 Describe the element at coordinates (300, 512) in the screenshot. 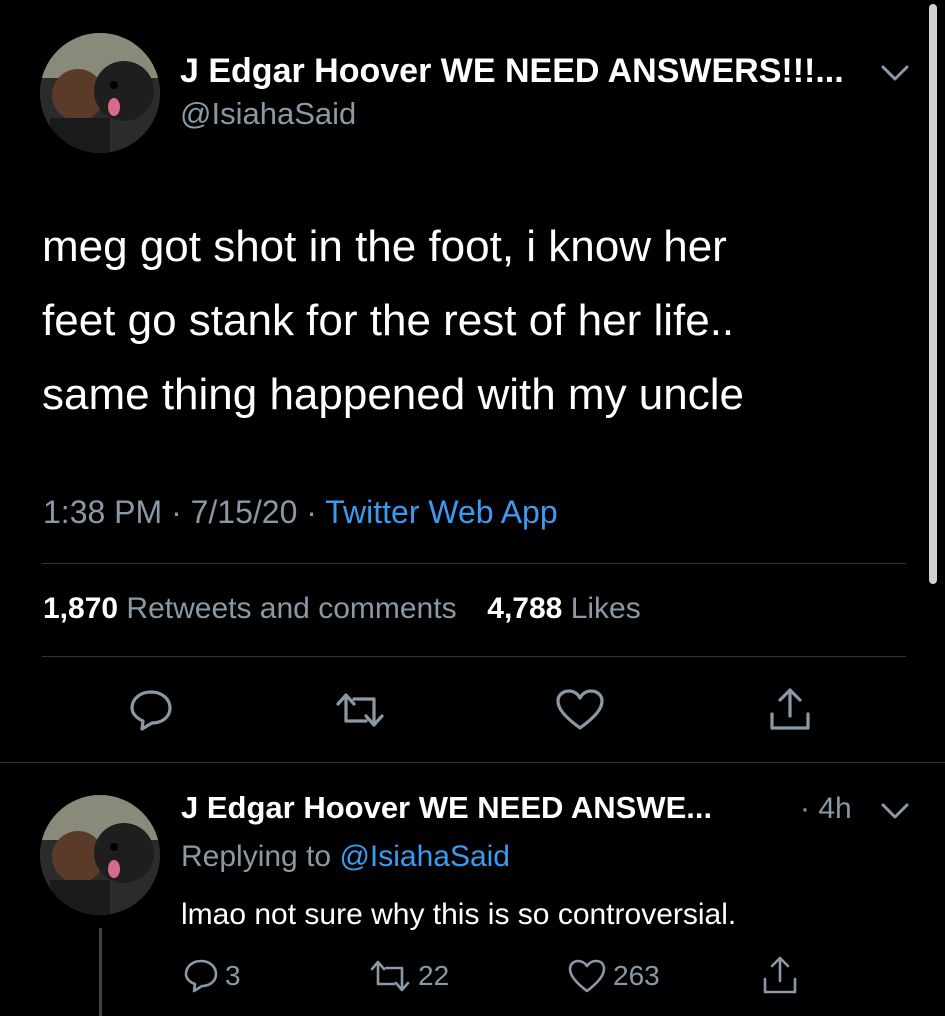

I see `tweet-meta: 1:38 PM · 7/15/20 · Twitter Web App` at that location.